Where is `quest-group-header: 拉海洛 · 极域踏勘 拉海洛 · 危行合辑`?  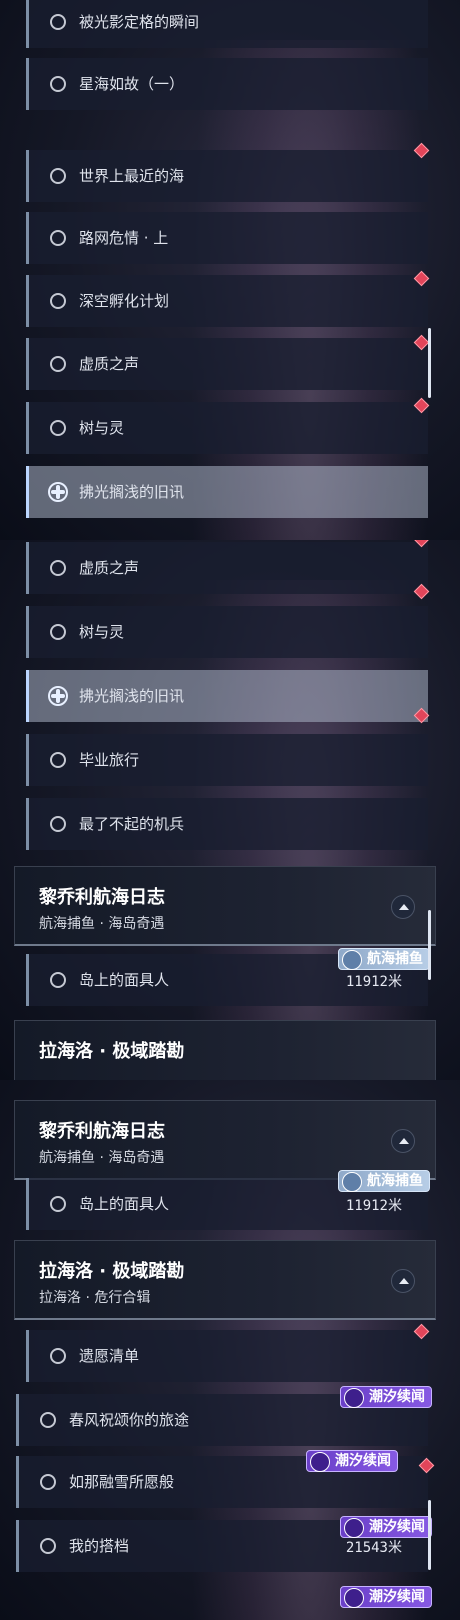 quest-group-header: 拉海洛 · 极域踏勘 拉海洛 · 危行合辑 is located at coordinates (225, 1280).